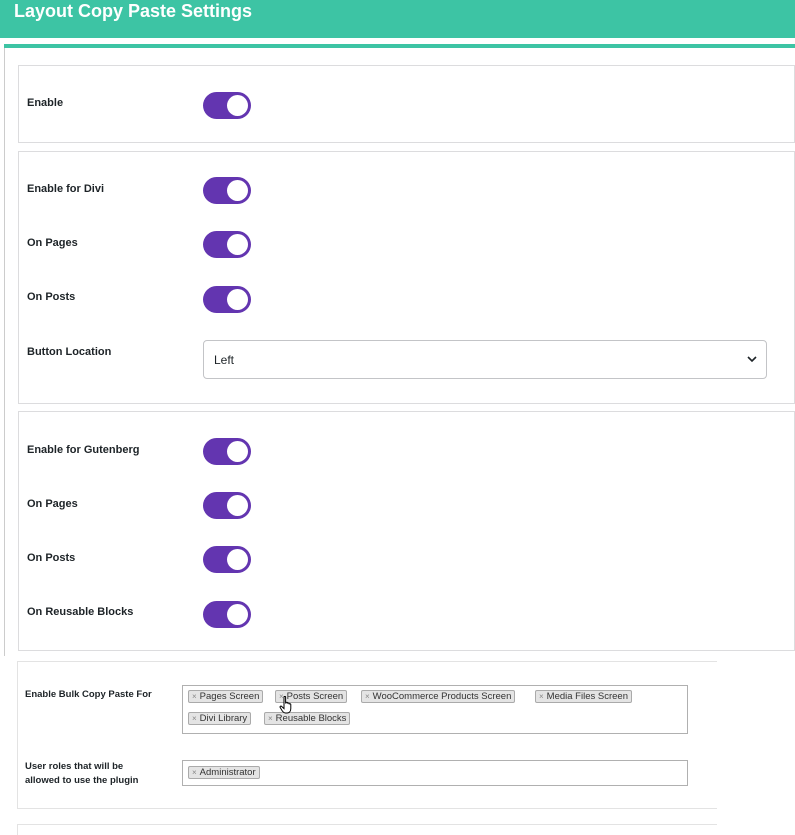 The height and width of the screenshot is (835, 795). What do you see at coordinates (224, 360) in the screenshot?
I see `button-location-value: Left` at bounding box center [224, 360].